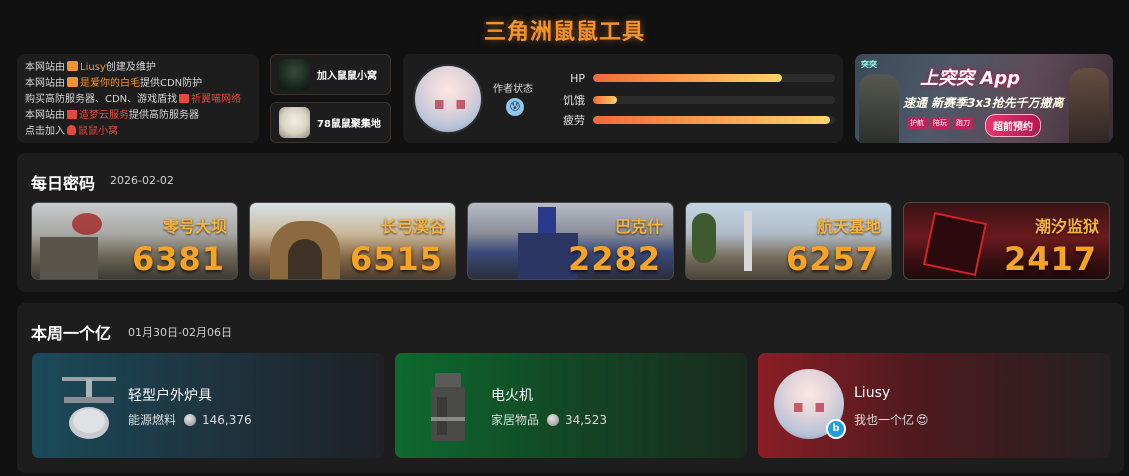 This screenshot has width=1129, height=476. I want to click on hp-bar-track, so click(714, 78).